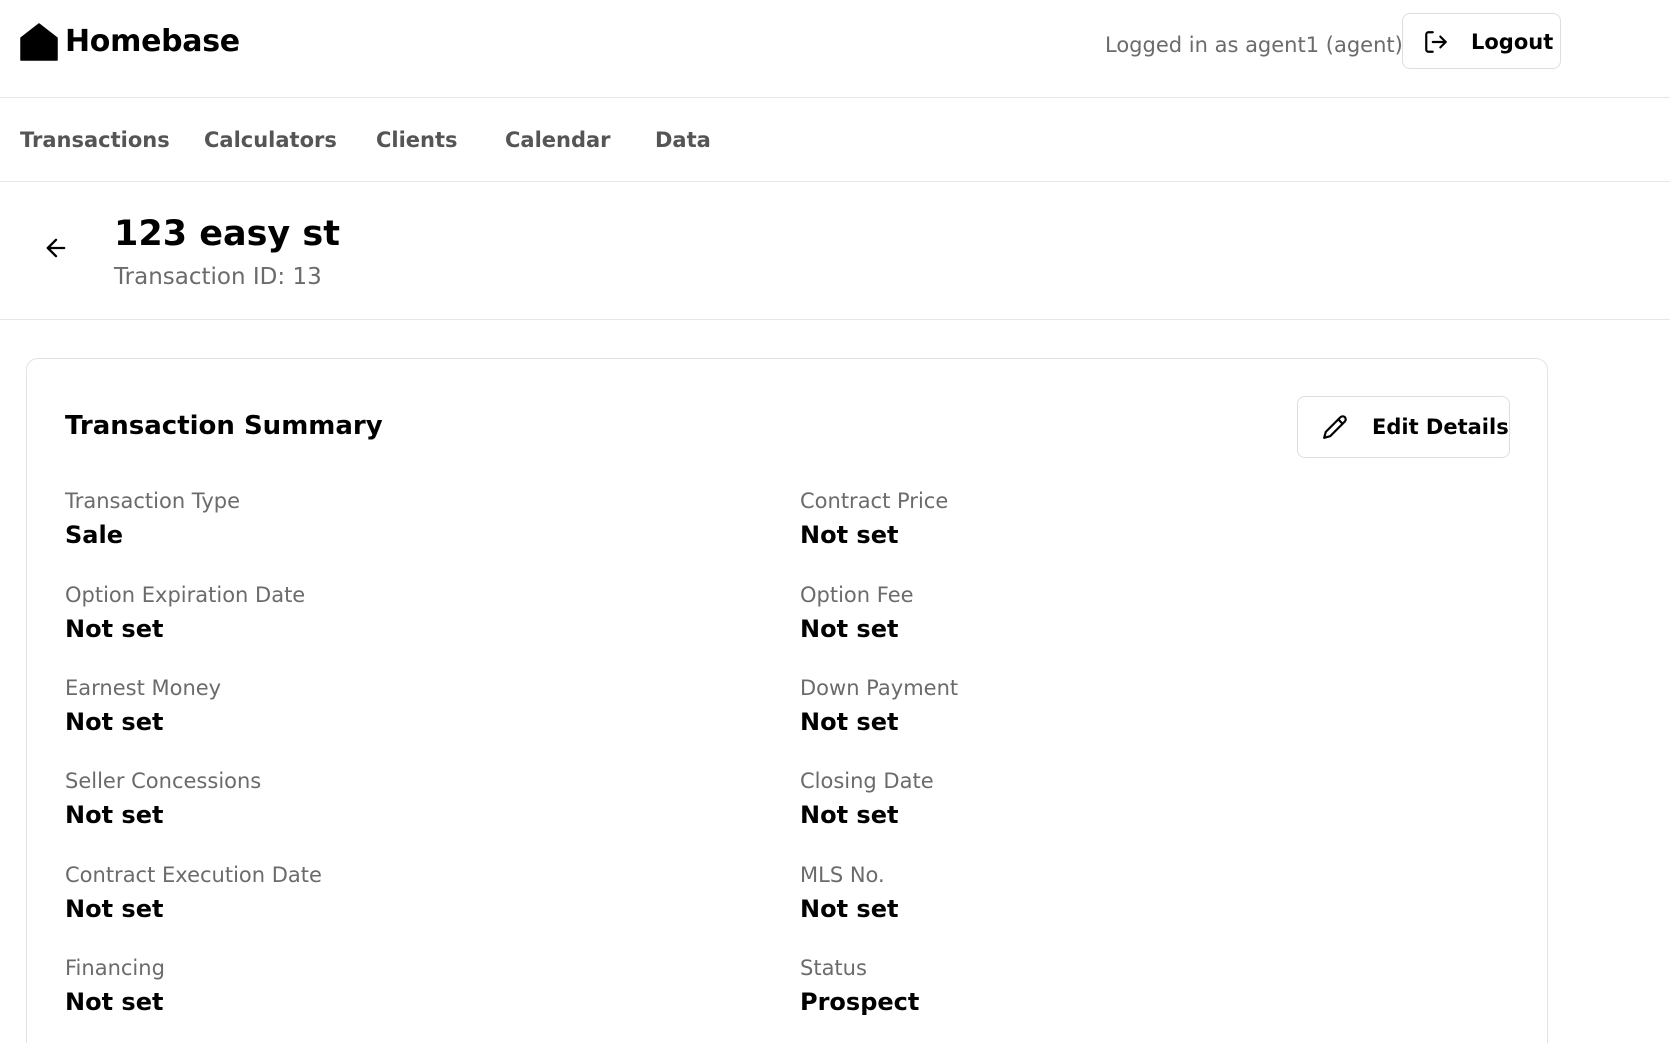  Describe the element at coordinates (683, 140) in the screenshot. I see `nav-item-data: Data` at that location.